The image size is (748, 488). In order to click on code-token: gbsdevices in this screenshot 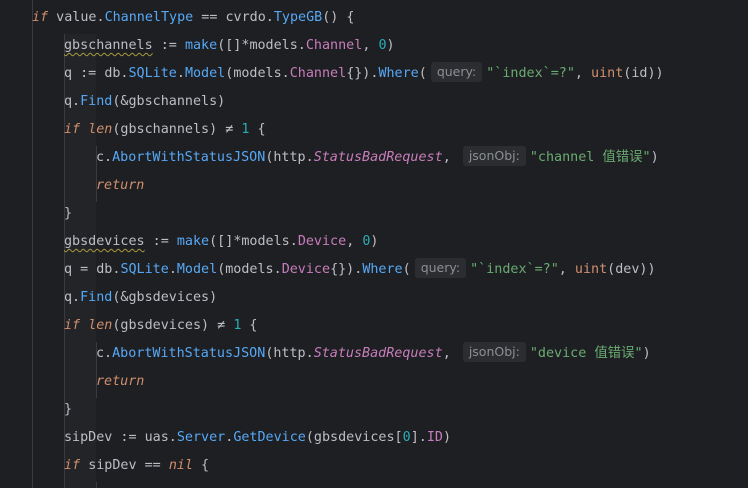, I will do `click(104, 241)`.